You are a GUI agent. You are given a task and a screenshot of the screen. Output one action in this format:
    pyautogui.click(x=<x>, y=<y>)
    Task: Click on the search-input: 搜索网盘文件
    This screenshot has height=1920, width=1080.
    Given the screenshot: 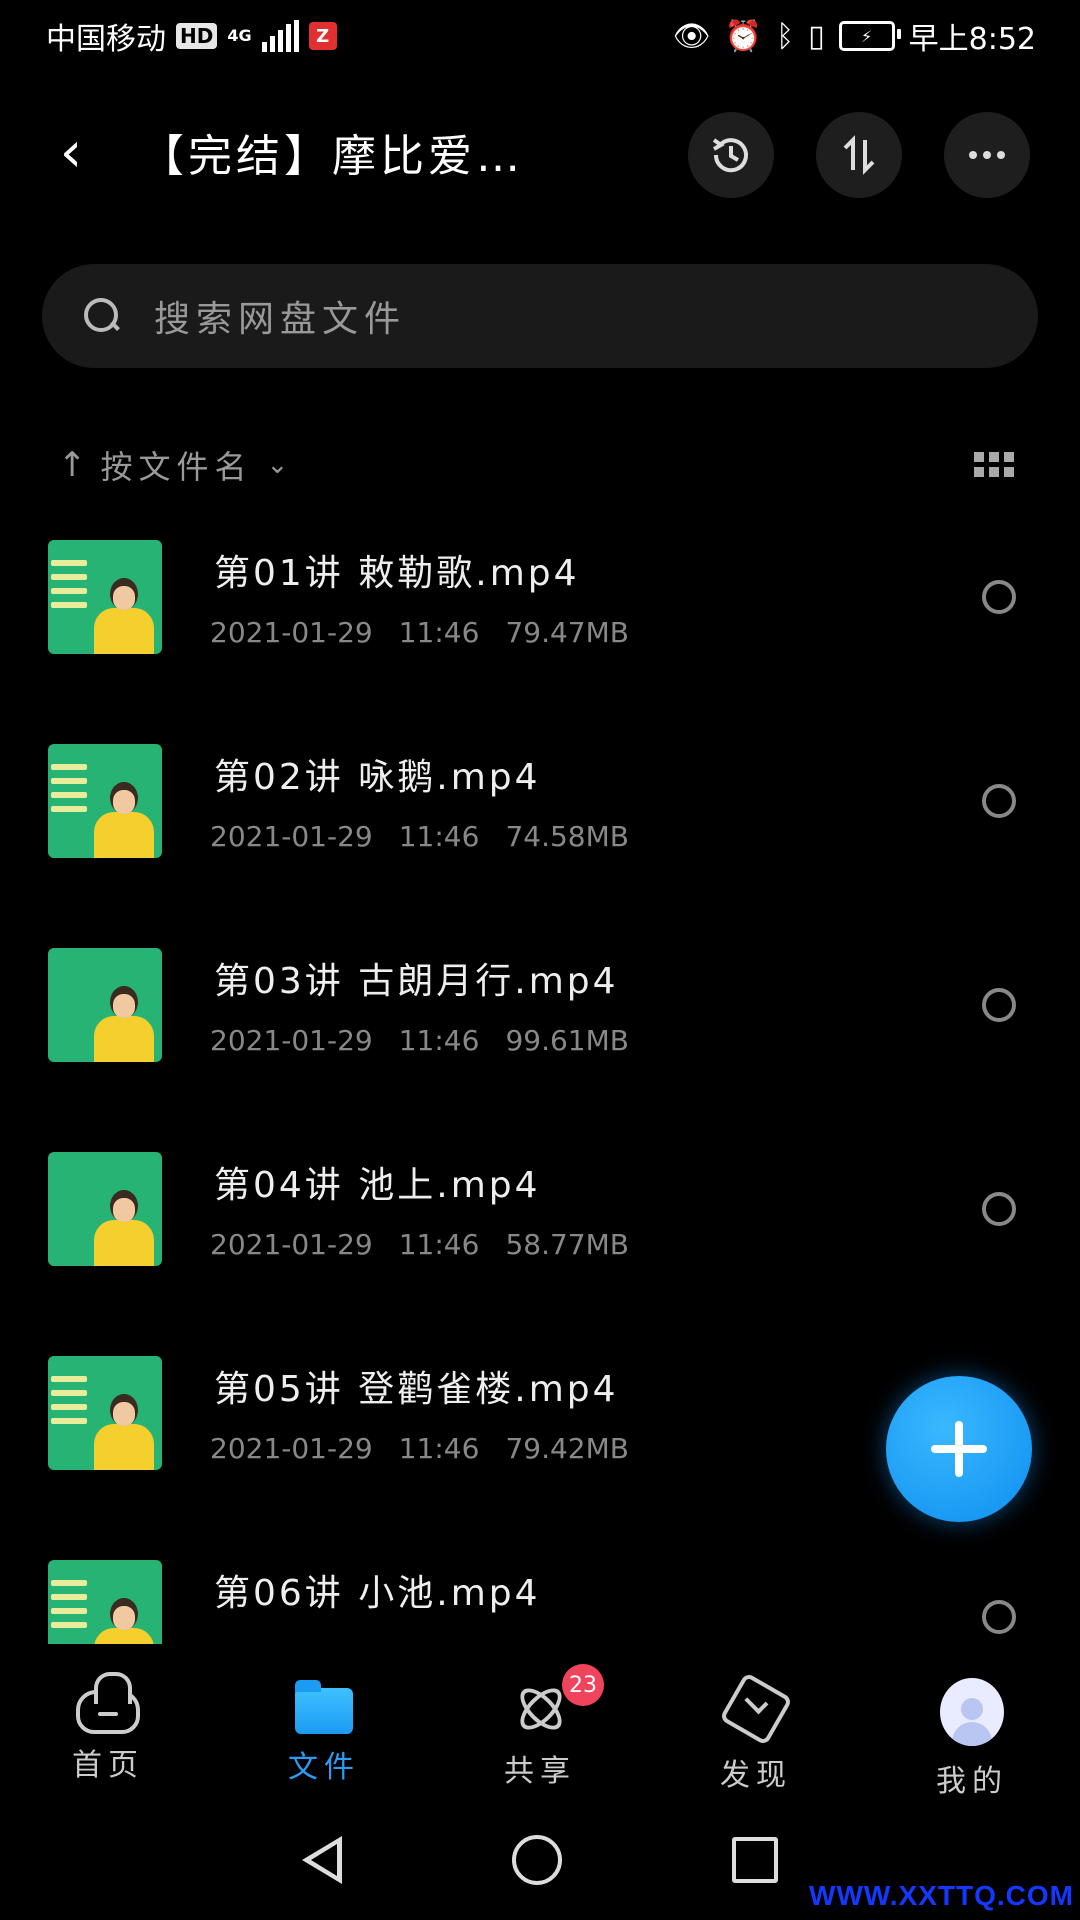 What is the action you would take?
    pyautogui.click(x=280, y=316)
    